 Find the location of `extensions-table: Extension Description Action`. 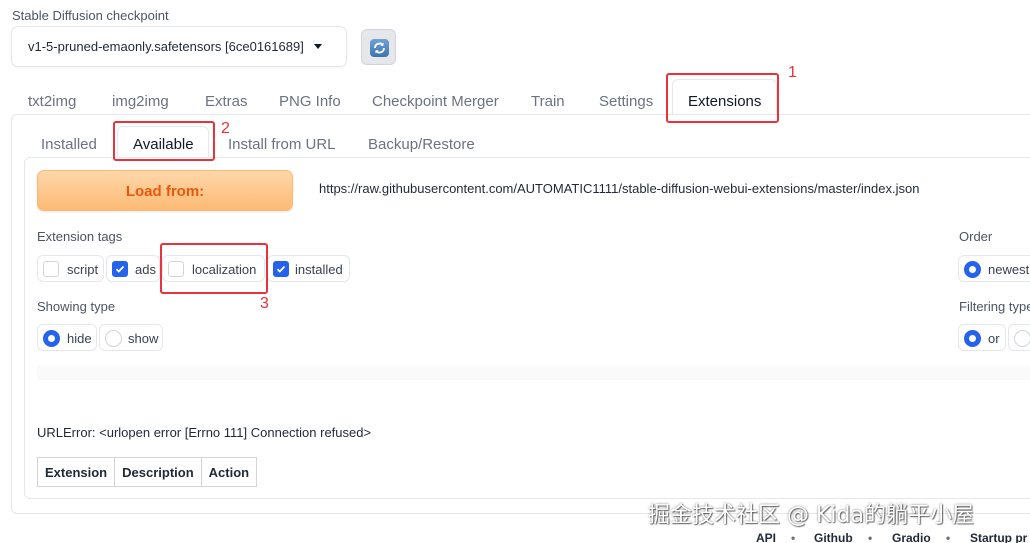

extensions-table: Extension Description Action is located at coordinates (147, 472).